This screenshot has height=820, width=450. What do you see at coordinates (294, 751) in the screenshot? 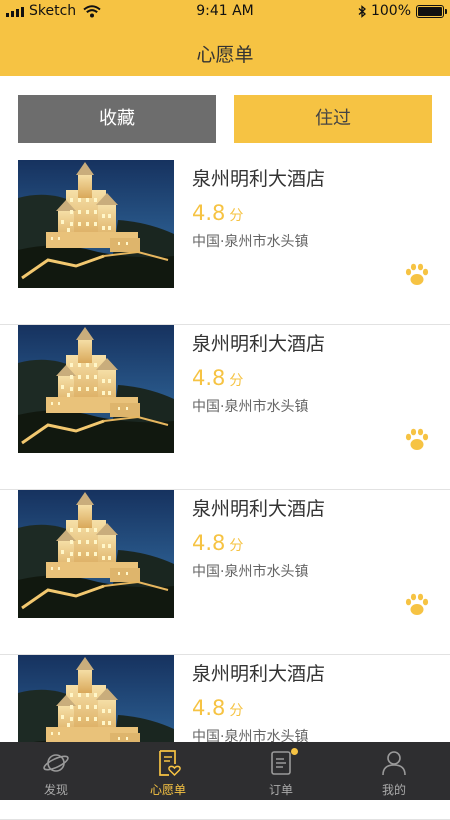
I see `order-badge-dot` at bounding box center [294, 751].